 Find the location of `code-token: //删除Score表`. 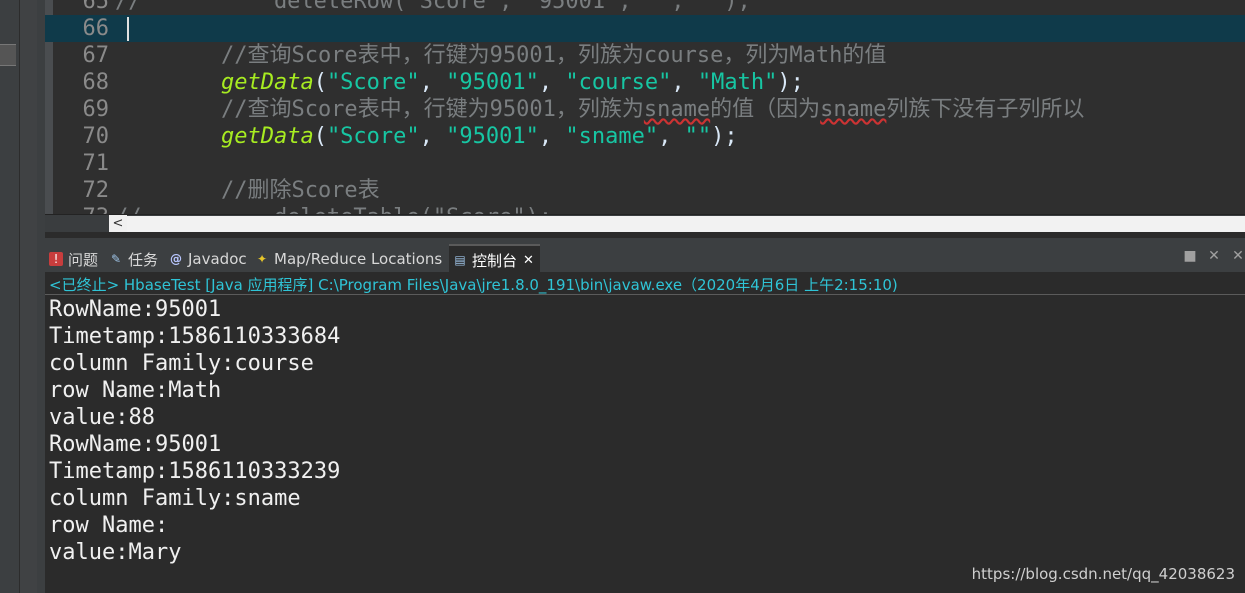

code-token: //删除Score表 is located at coordinates (247, 190).